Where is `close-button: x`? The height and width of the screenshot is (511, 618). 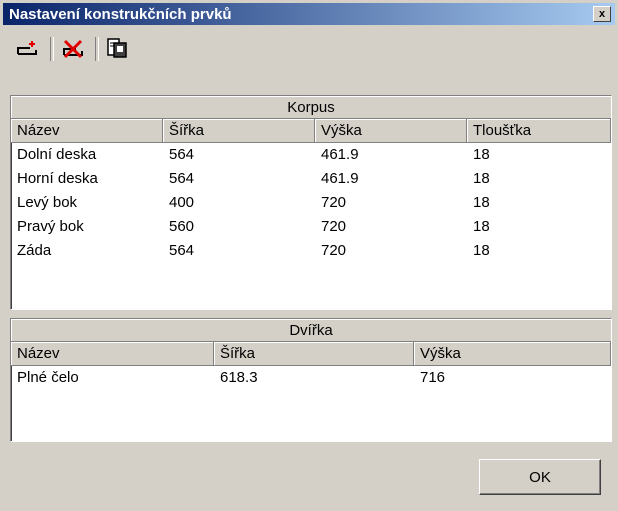 close-button: x is located at coordinates (602, 14).